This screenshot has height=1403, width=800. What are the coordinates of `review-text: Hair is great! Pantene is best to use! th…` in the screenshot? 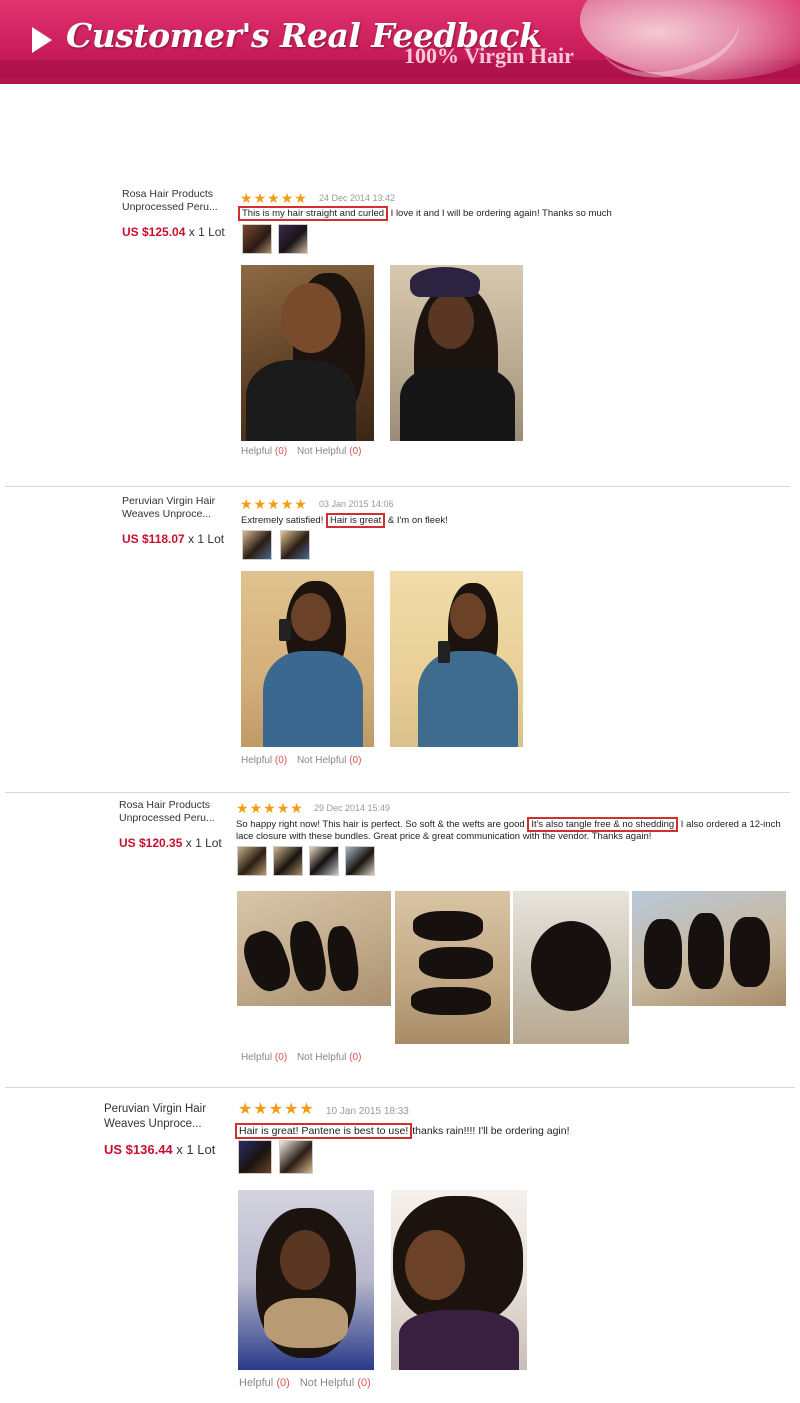 It's located at (510, 1131).